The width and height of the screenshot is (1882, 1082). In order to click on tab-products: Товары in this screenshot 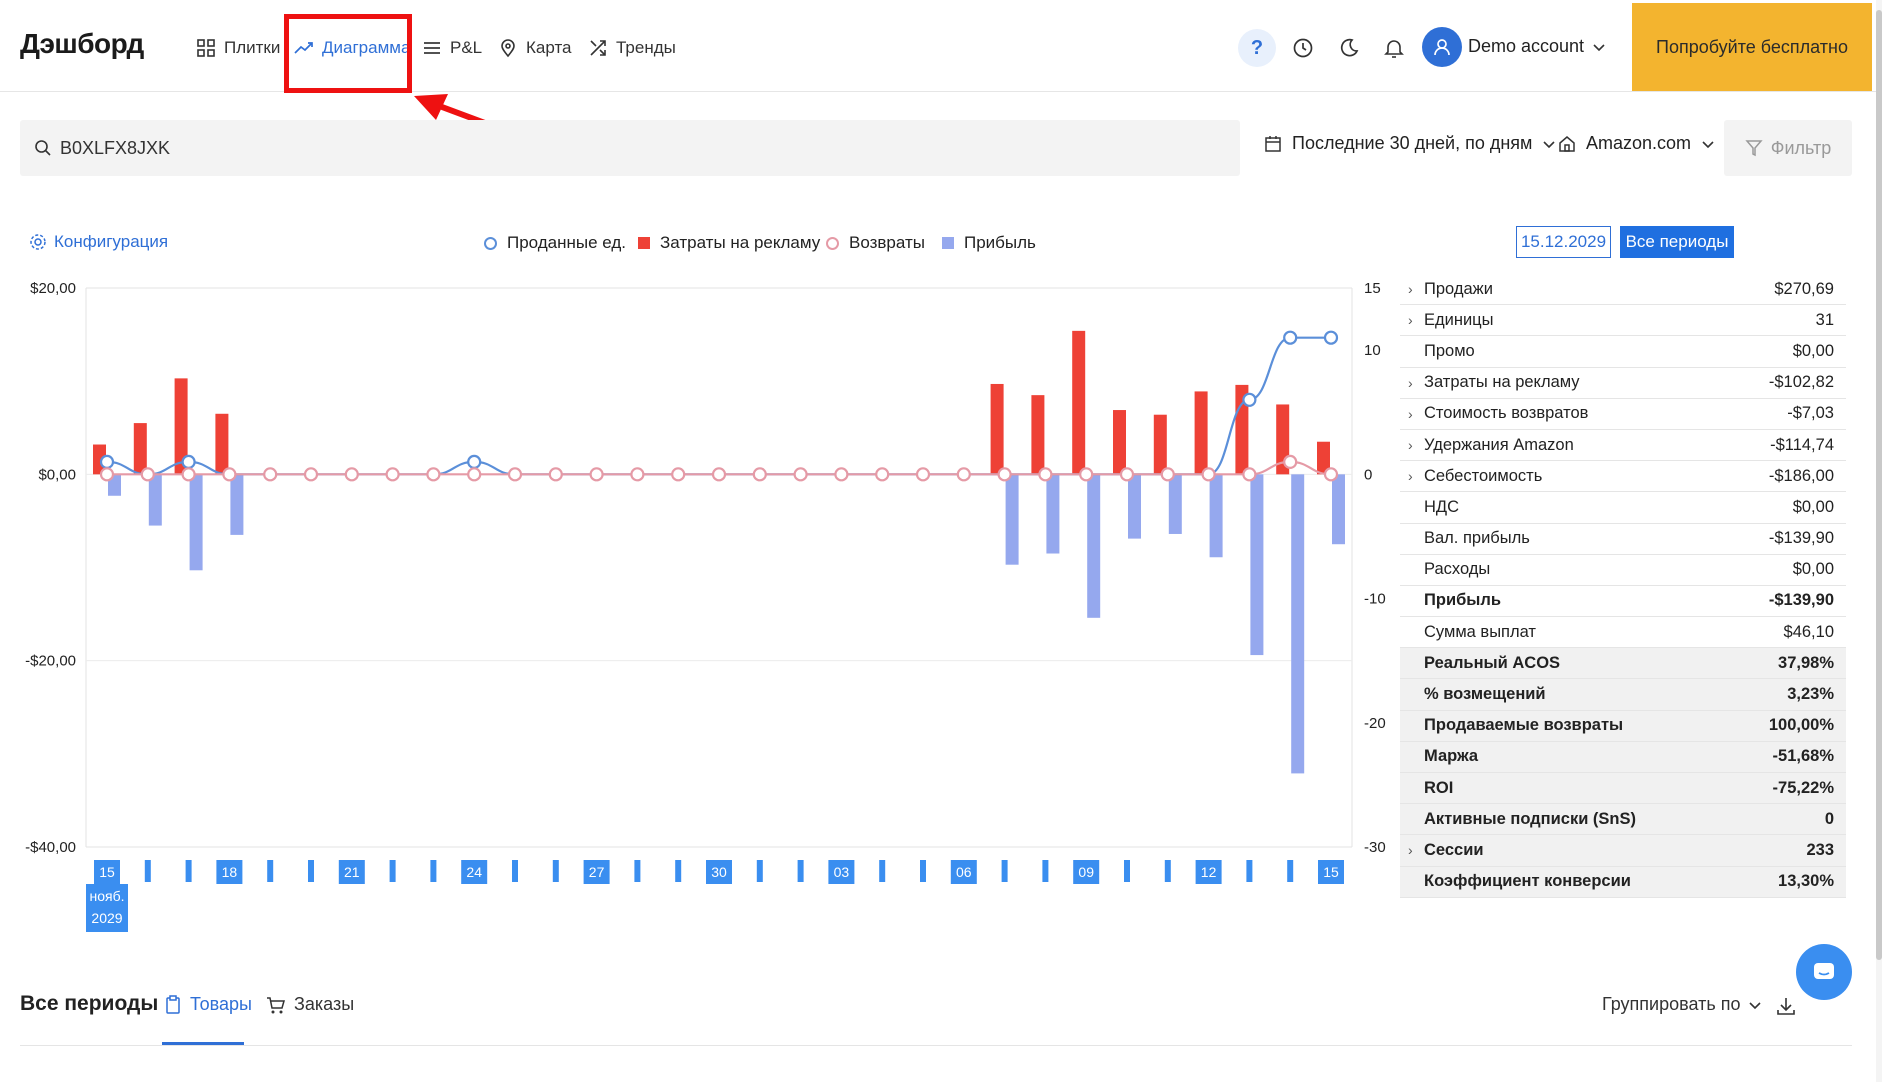, I will do `click(208, 1004)`.